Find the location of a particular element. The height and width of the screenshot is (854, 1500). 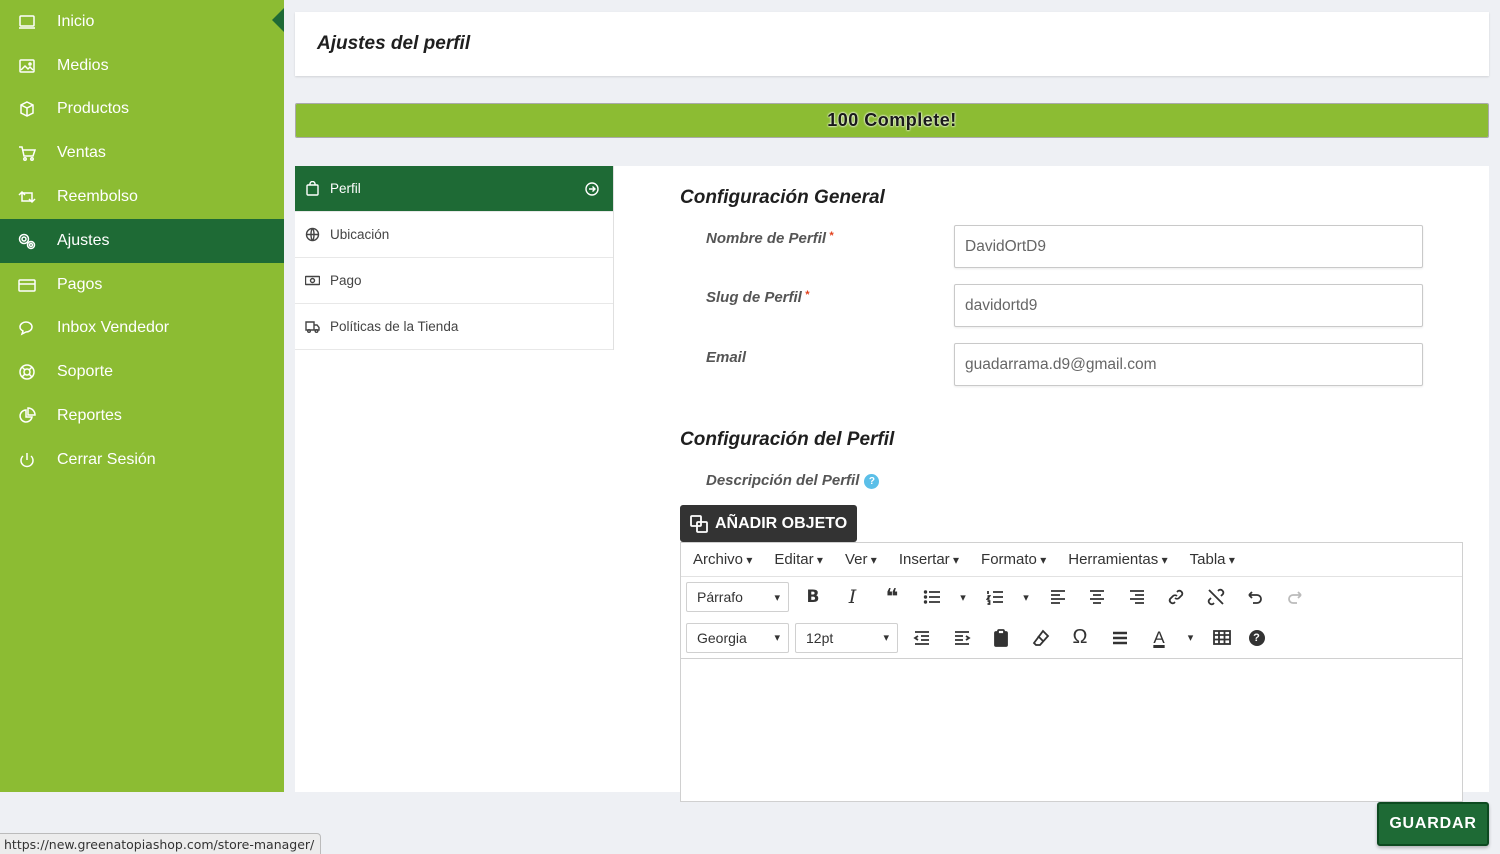

indent-icon is located at coordinates (962, 637).